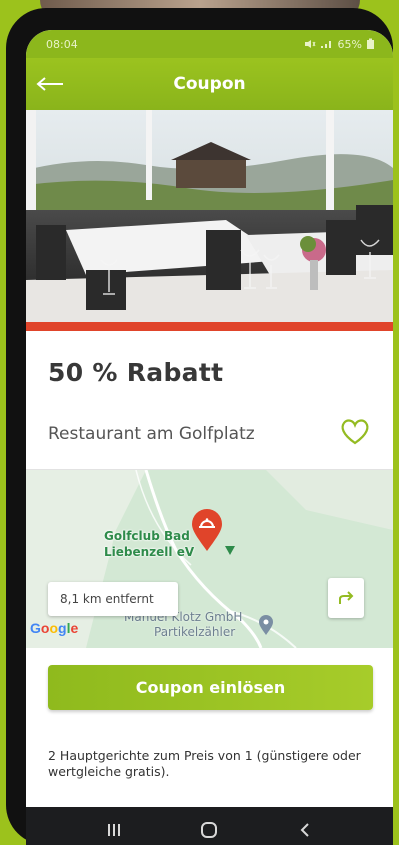  Describe the element at coordinates (151, 434) in the screenshot. I see `merchant-name: Restaurant am Golfplatz` at that location.